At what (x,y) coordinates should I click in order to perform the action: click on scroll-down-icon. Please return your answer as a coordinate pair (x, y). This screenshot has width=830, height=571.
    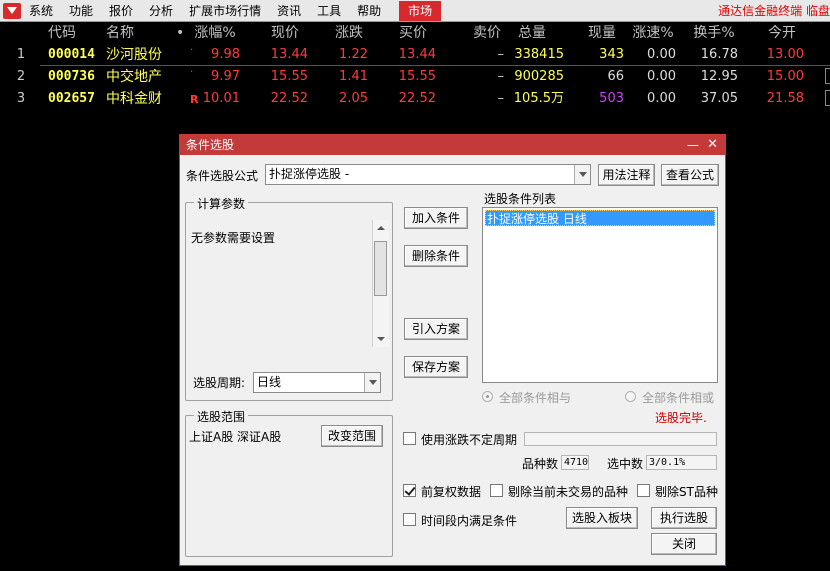
    Looking at the image, I should click on (381, 339).